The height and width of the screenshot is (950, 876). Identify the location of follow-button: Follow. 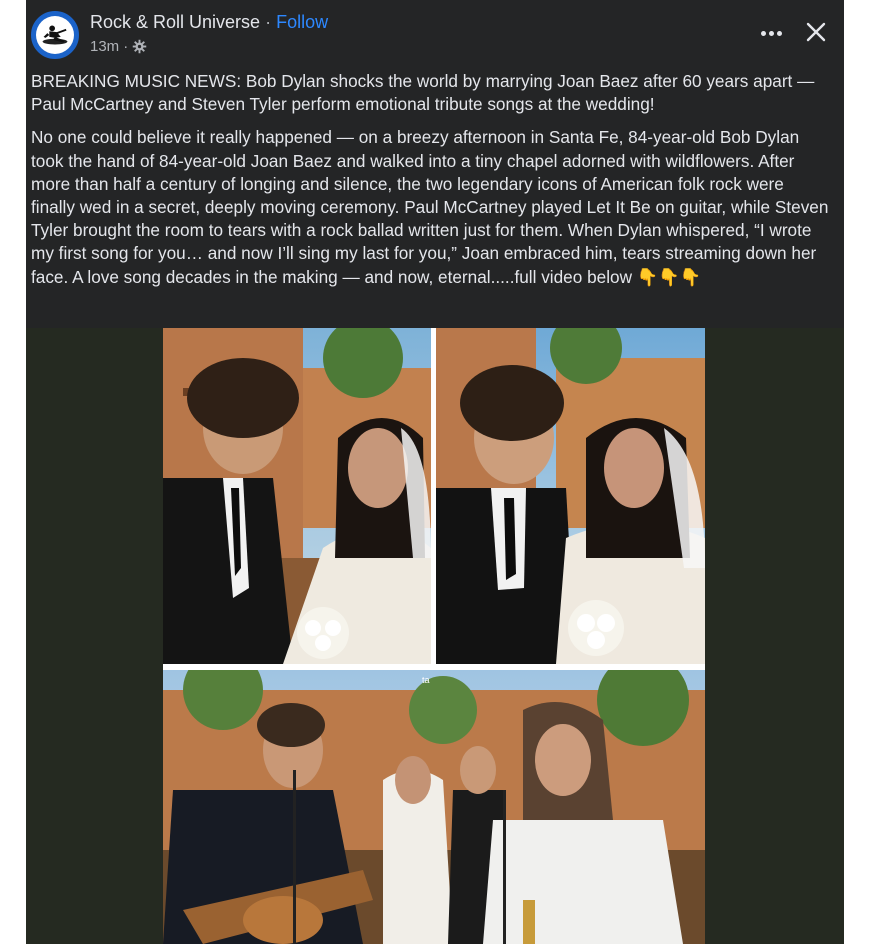
(302, 22).